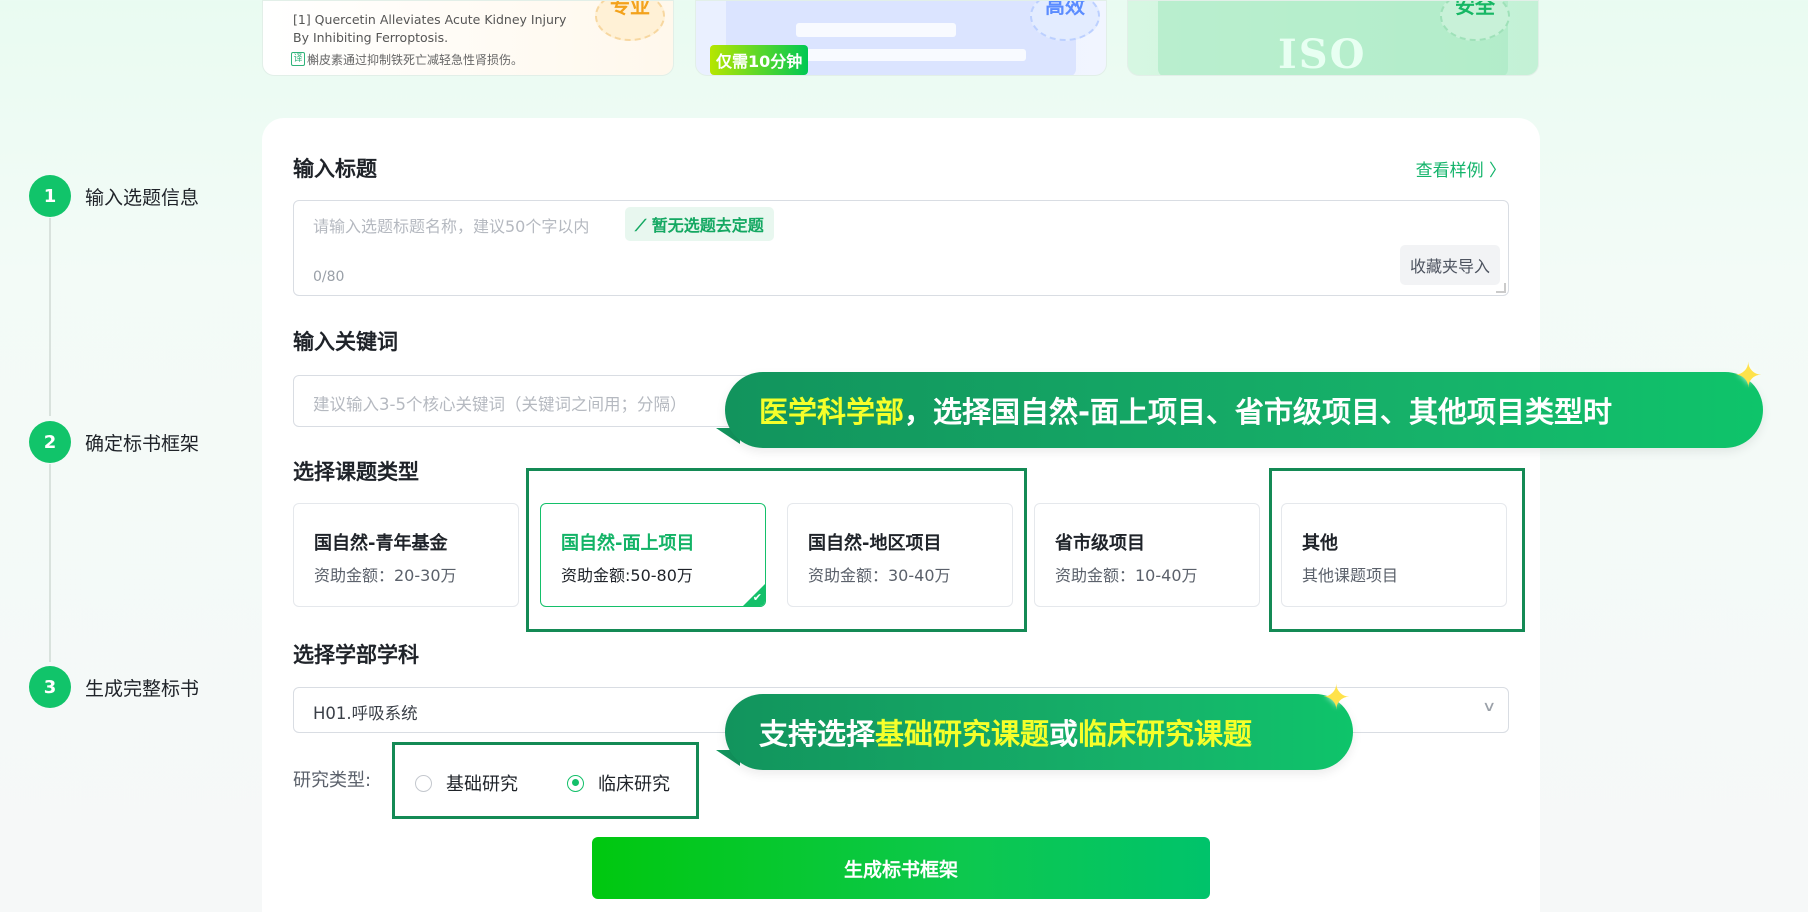 This screenshot has height=912, width=1808. I want to click on type-title: 国自然-青年基金, so click(381, 543).